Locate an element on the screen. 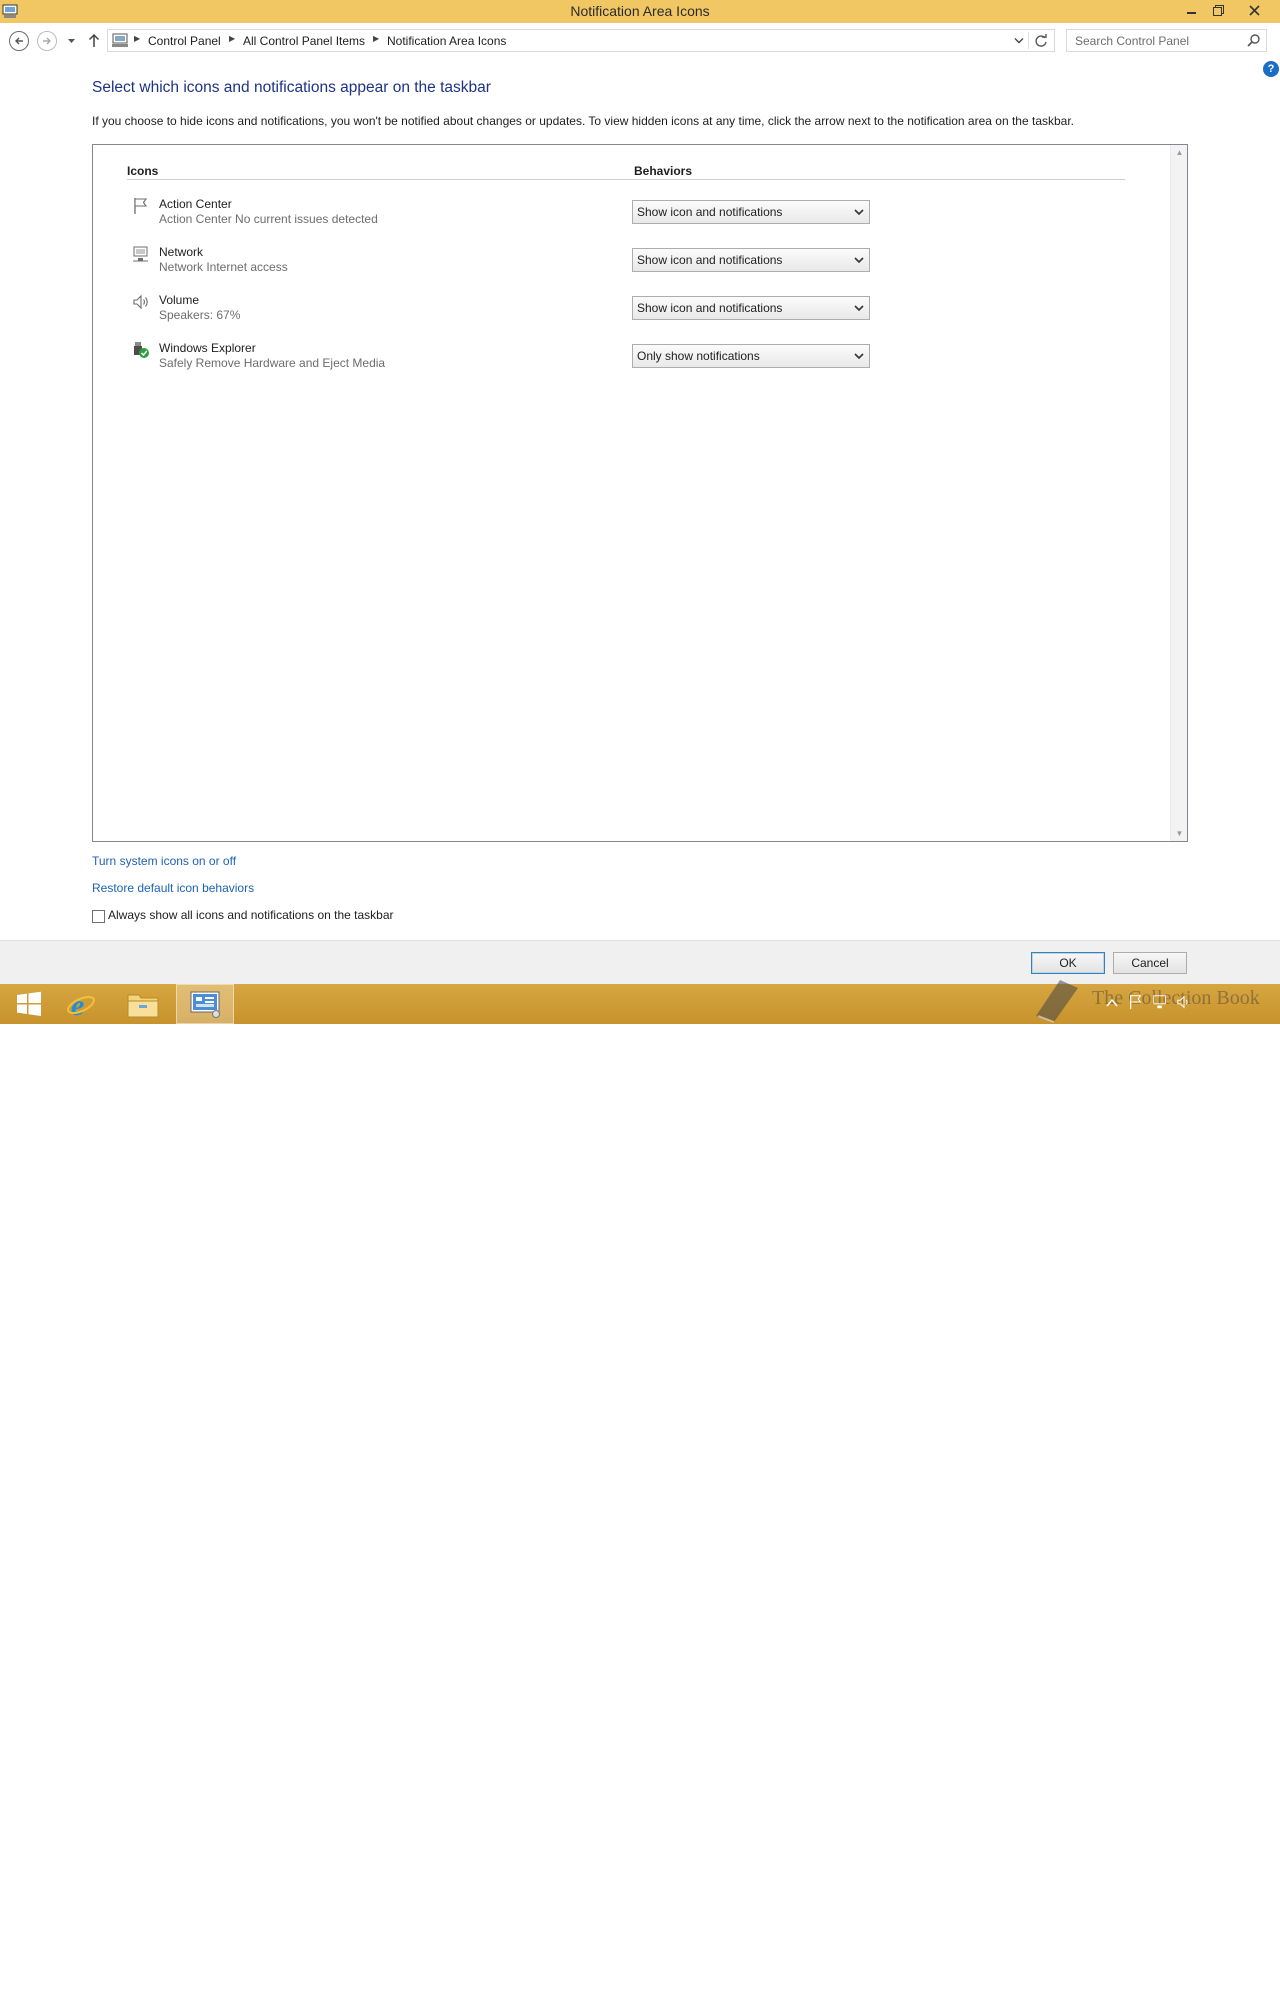 The image size is (1280, 2004). windows-start-icon is located at coordinates (29, 1003).